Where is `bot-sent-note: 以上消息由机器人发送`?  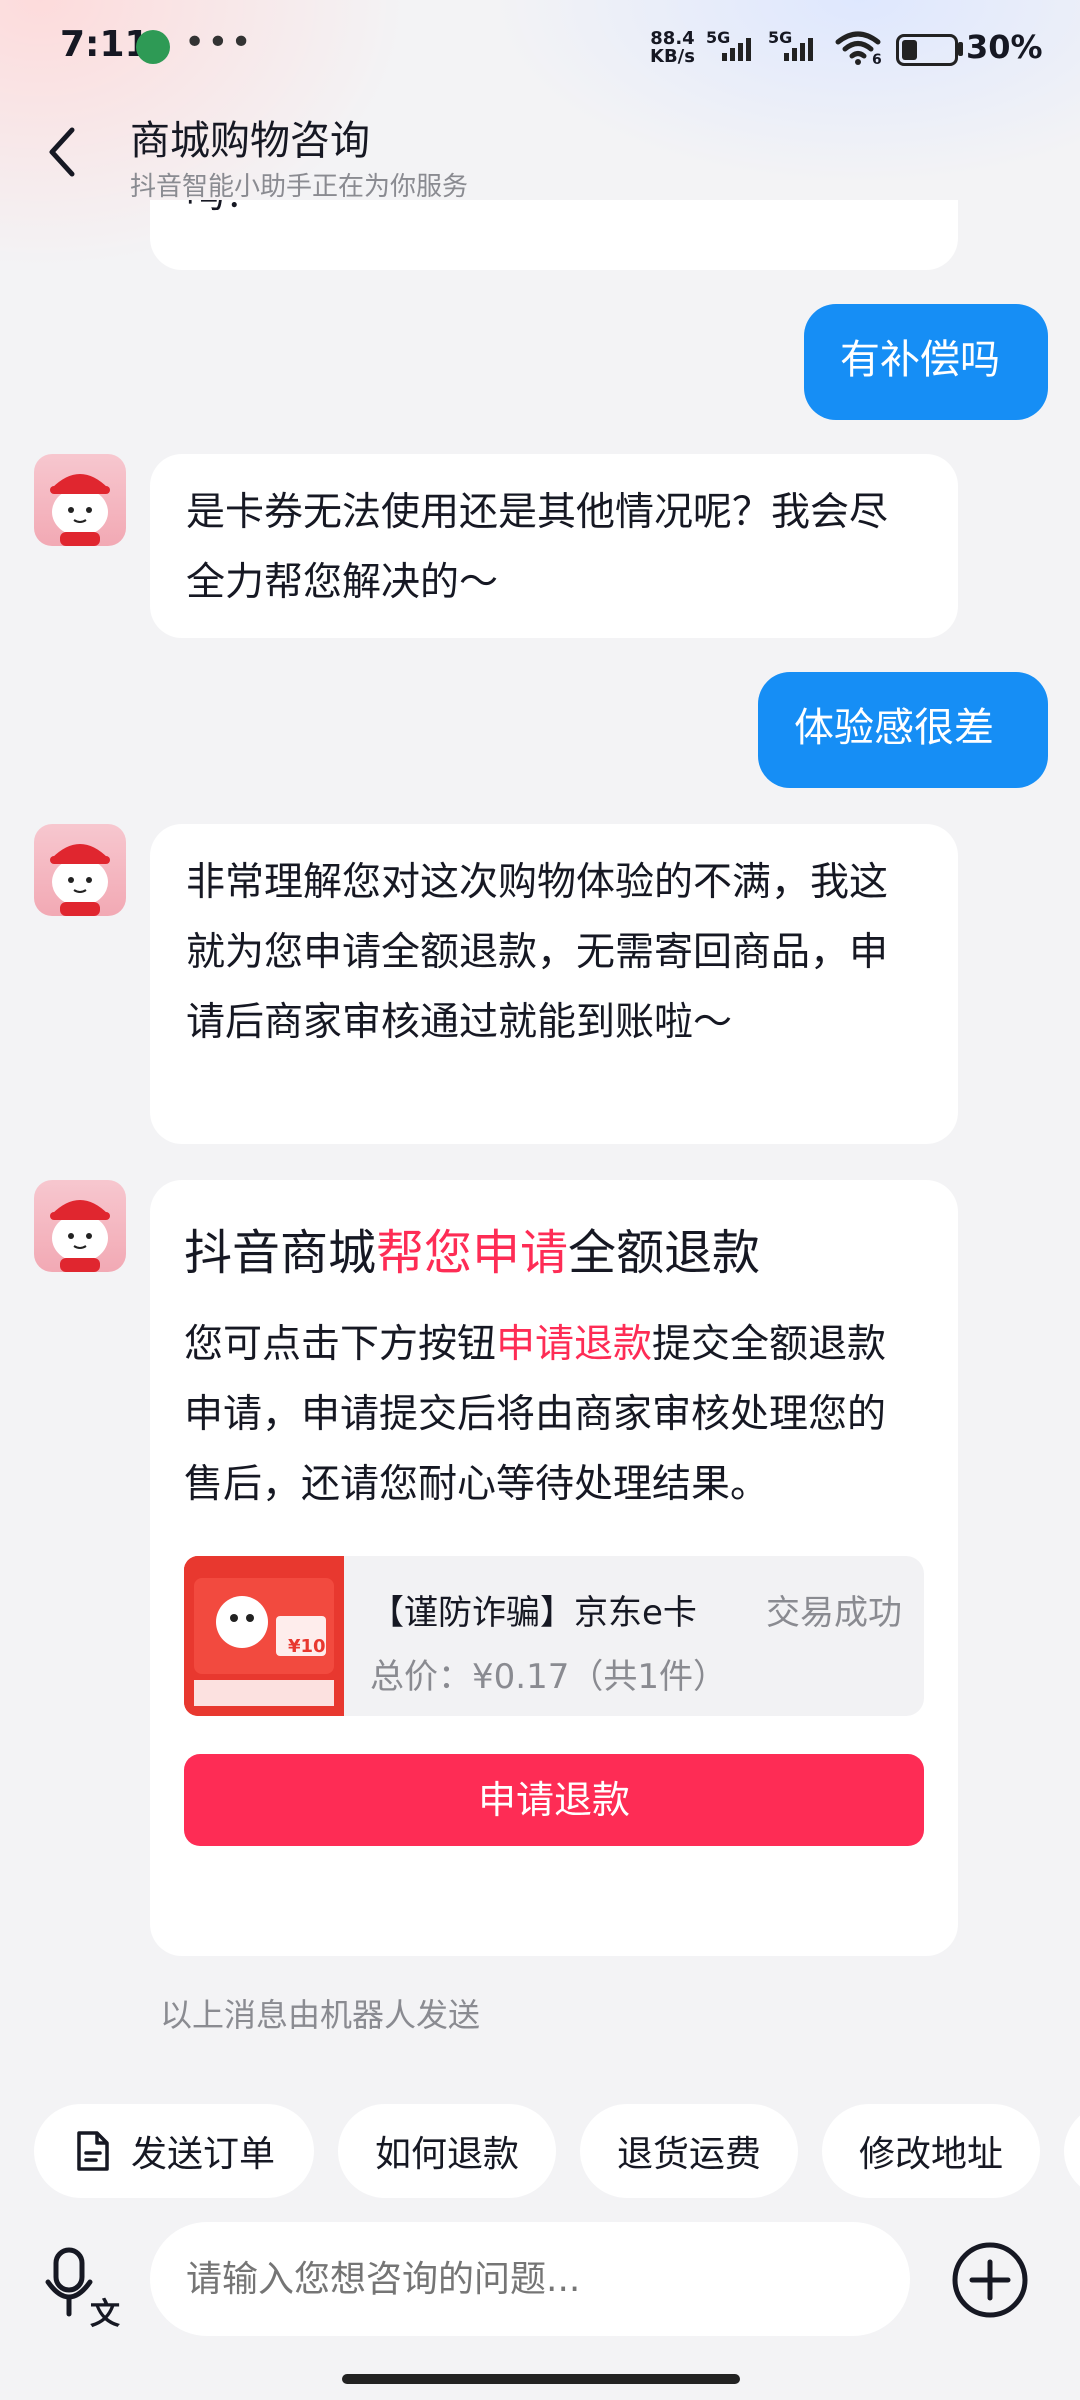 bot-sent-note: 以上消息由机器人发送 is located at coordinates (320, 2015).